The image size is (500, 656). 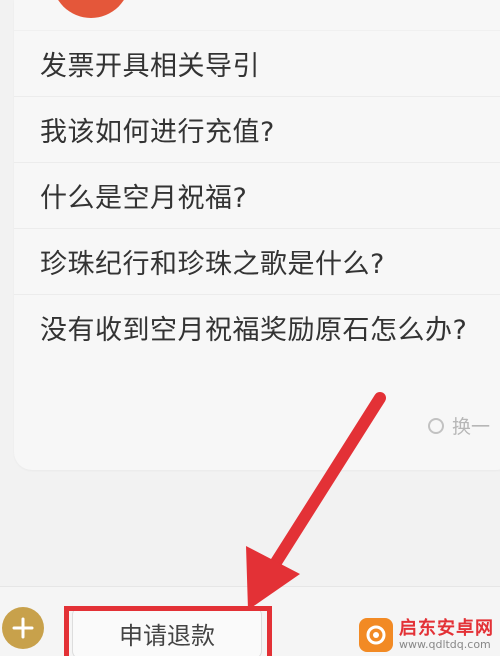 What do you see at coordinates (471, 427) in the screenshot?
I see `refresh-label: 换一` at bounding box center [471, 427].